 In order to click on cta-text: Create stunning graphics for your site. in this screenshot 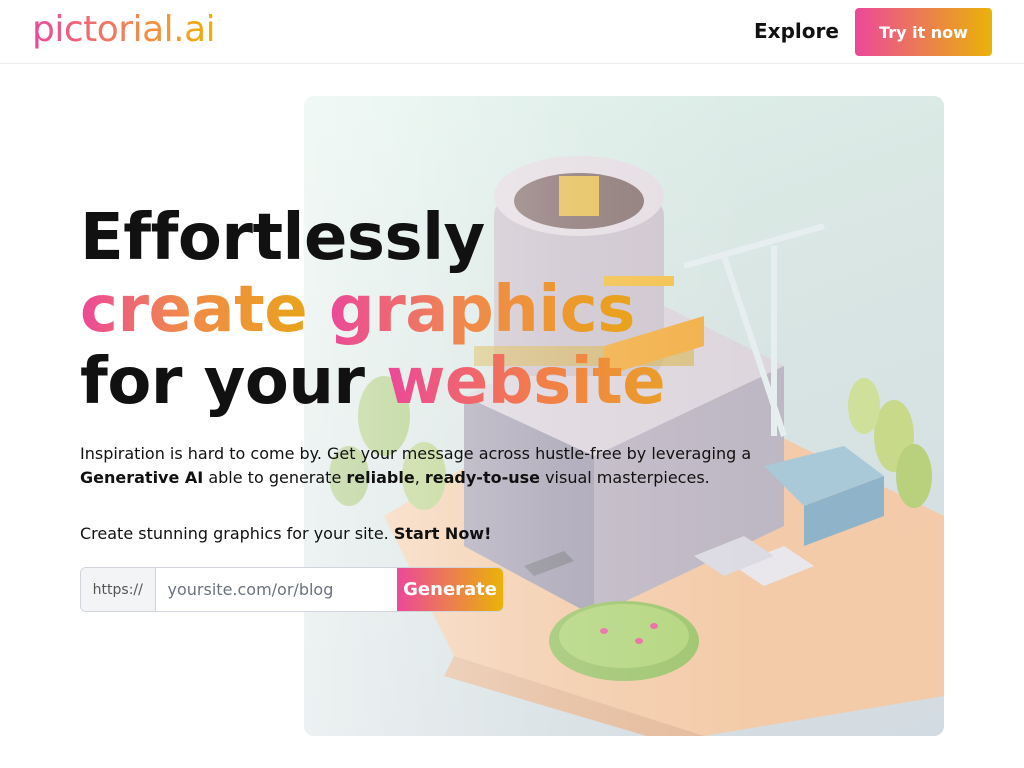, I will do `click(234, 533)`.